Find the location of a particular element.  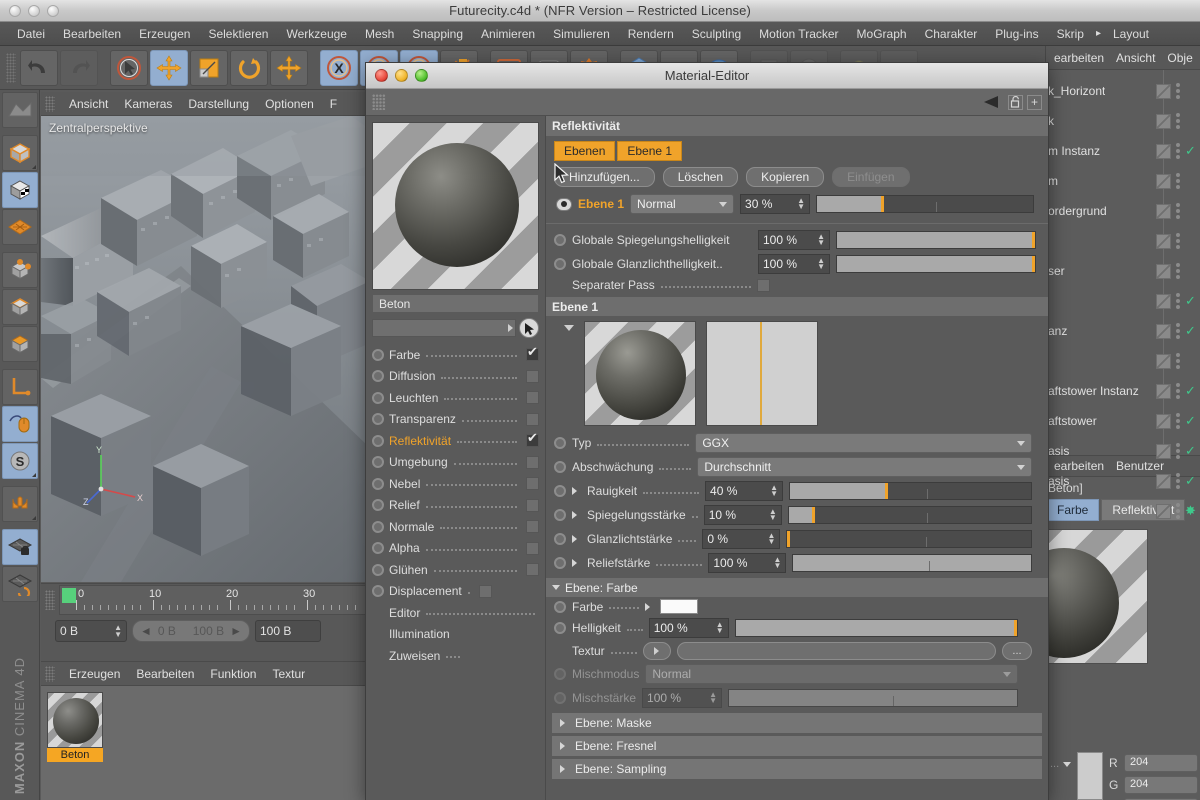

param-value-field: 100 % ▲ ▼ is located at coordinates (794, 264).